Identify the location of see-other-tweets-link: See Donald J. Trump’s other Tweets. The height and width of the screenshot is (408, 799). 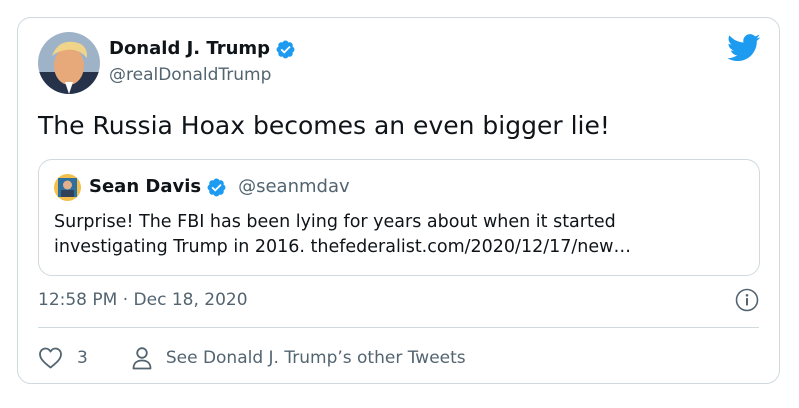
(299, 358).